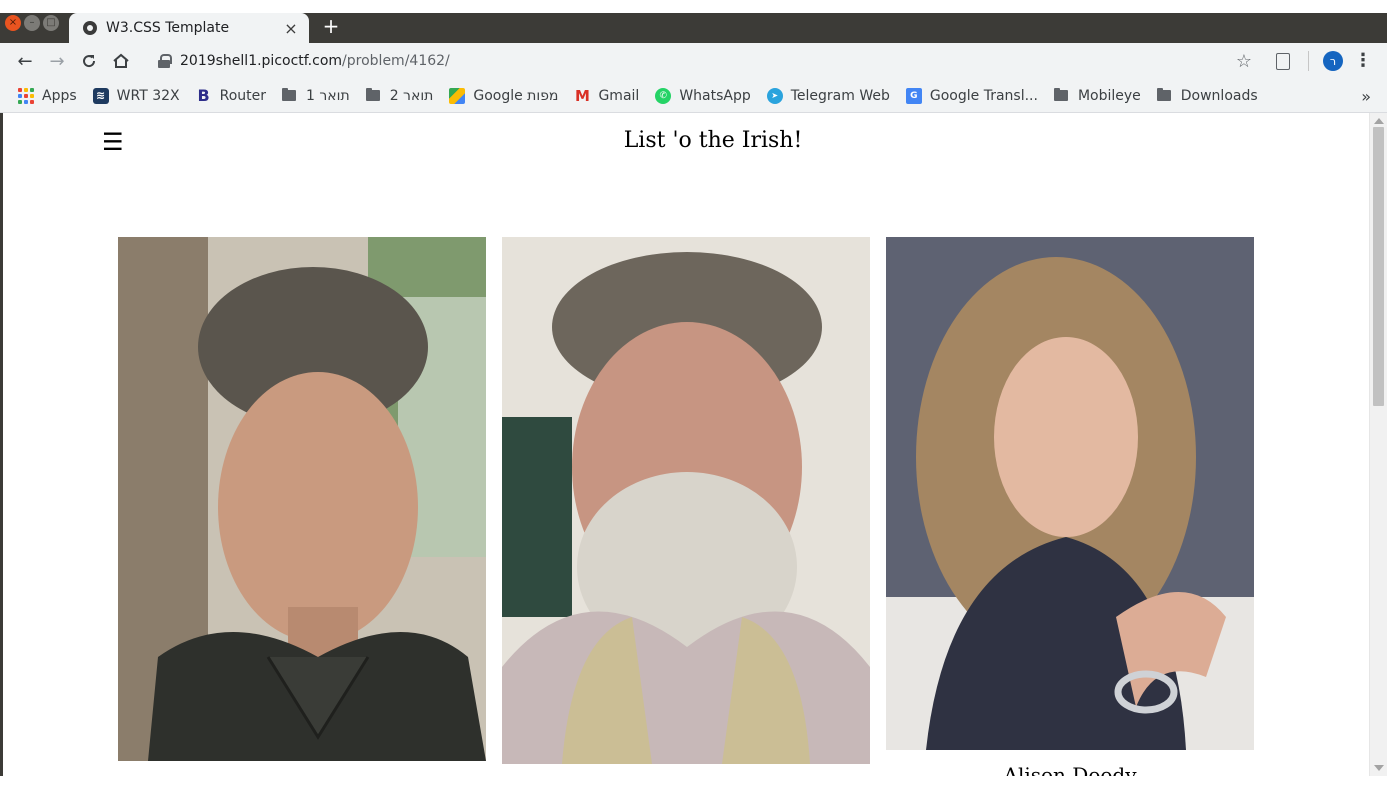 Image resolution: width=1387 pixels, height=789 pixels. I want to click on bookmark-label: Telegram Web, so click(840, 95).